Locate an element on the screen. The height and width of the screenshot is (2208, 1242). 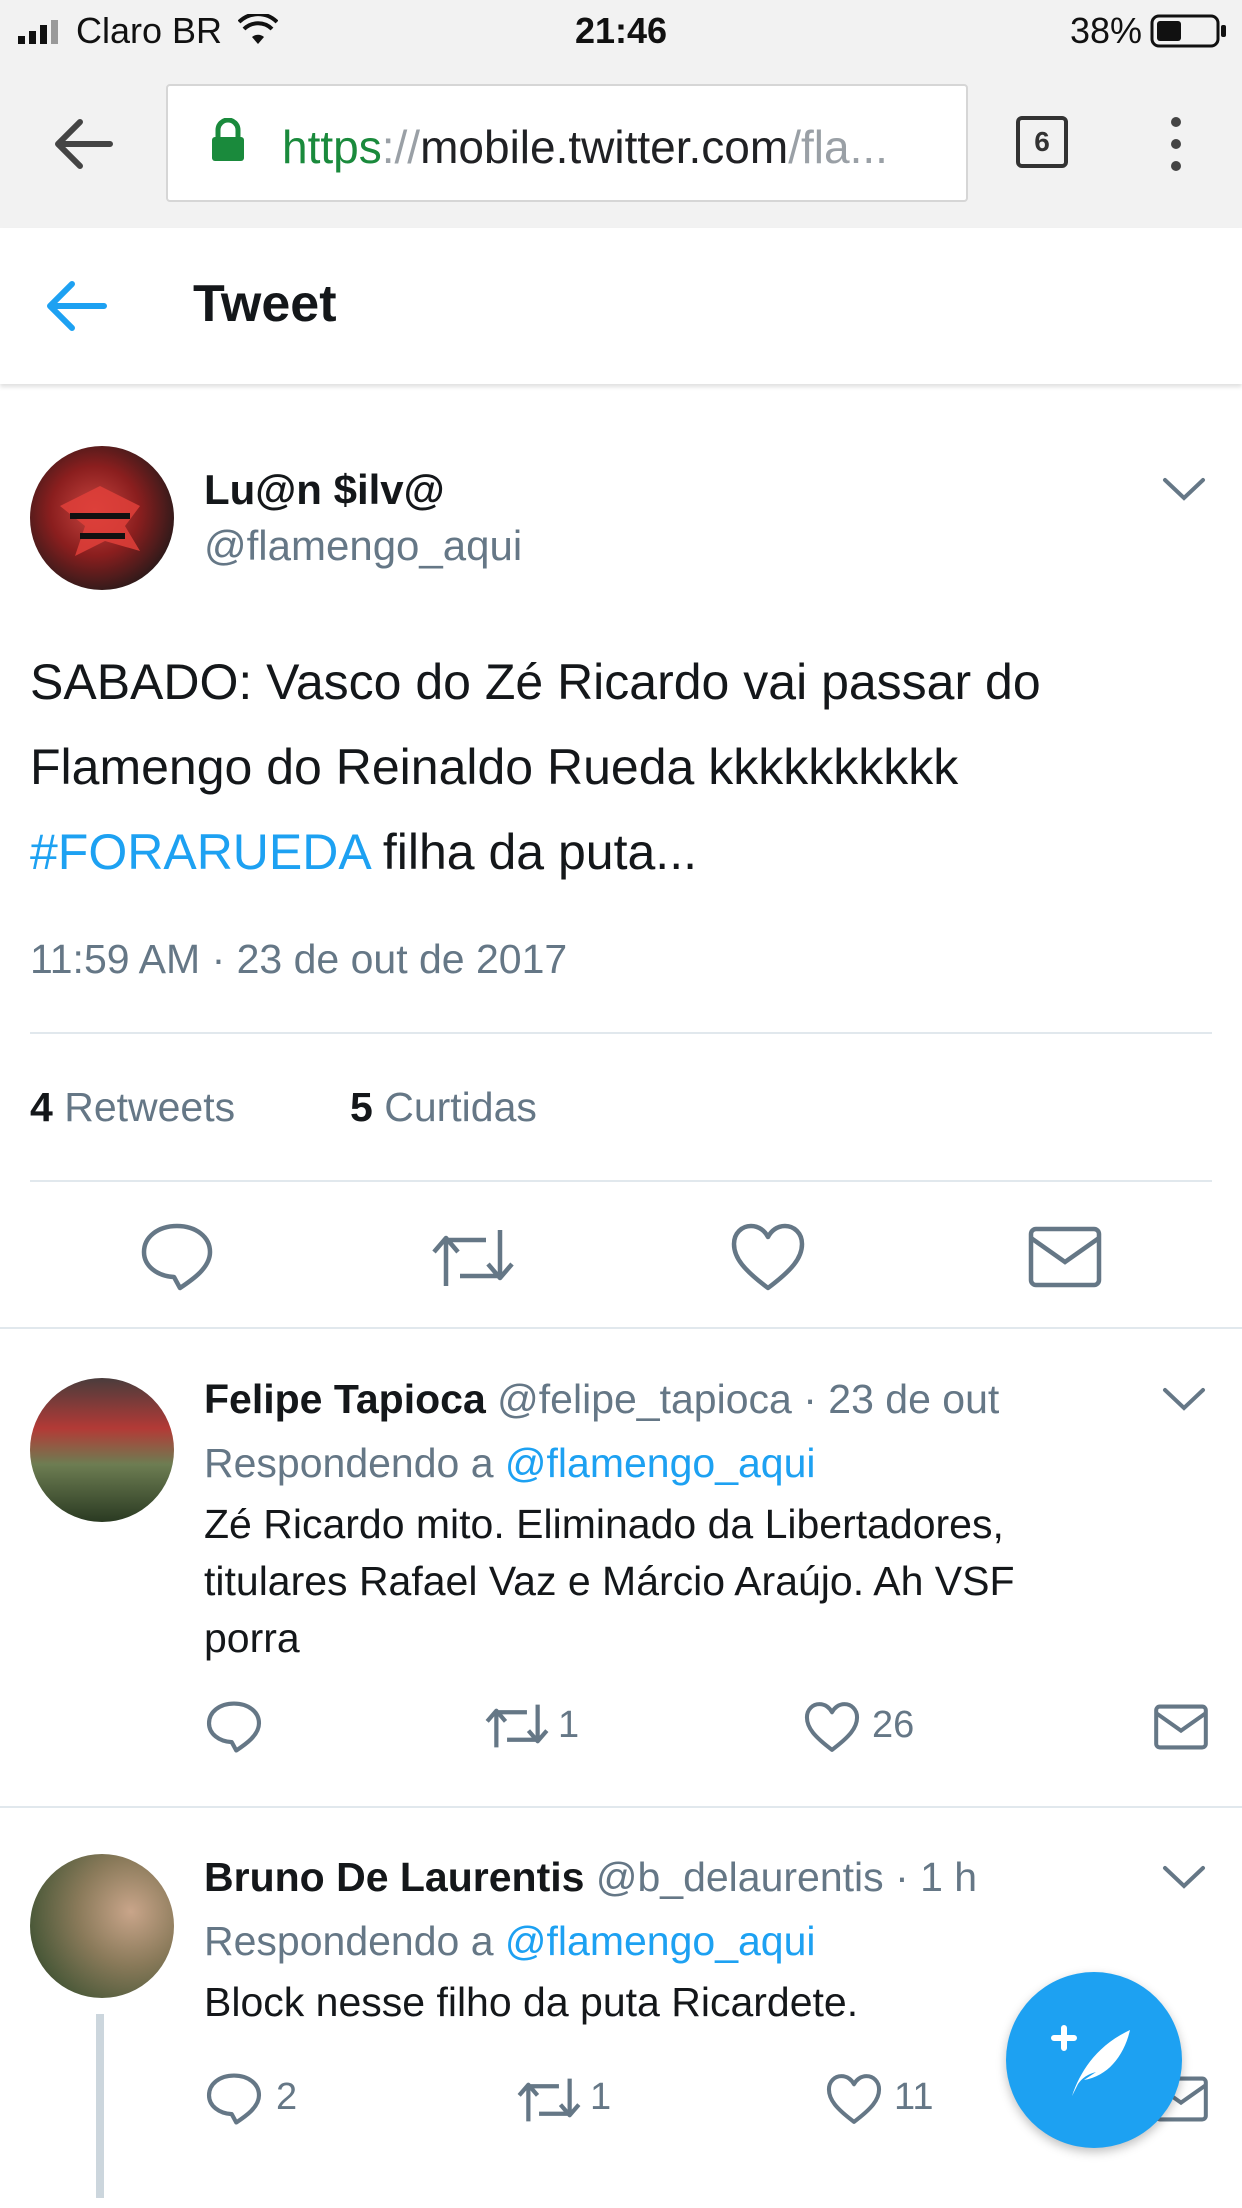
reply-time: · 23 de out is located at coordinates (901, 1399).